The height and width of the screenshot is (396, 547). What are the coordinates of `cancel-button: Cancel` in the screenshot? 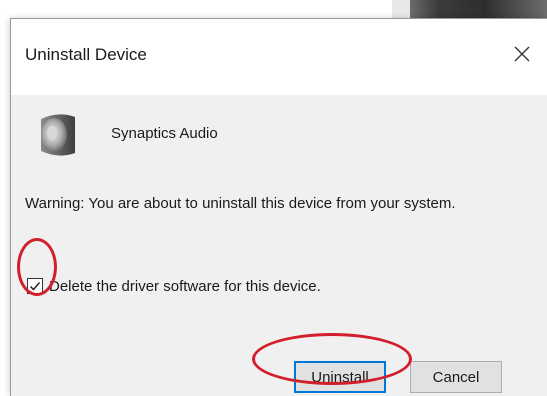 It's located at (456, 377).